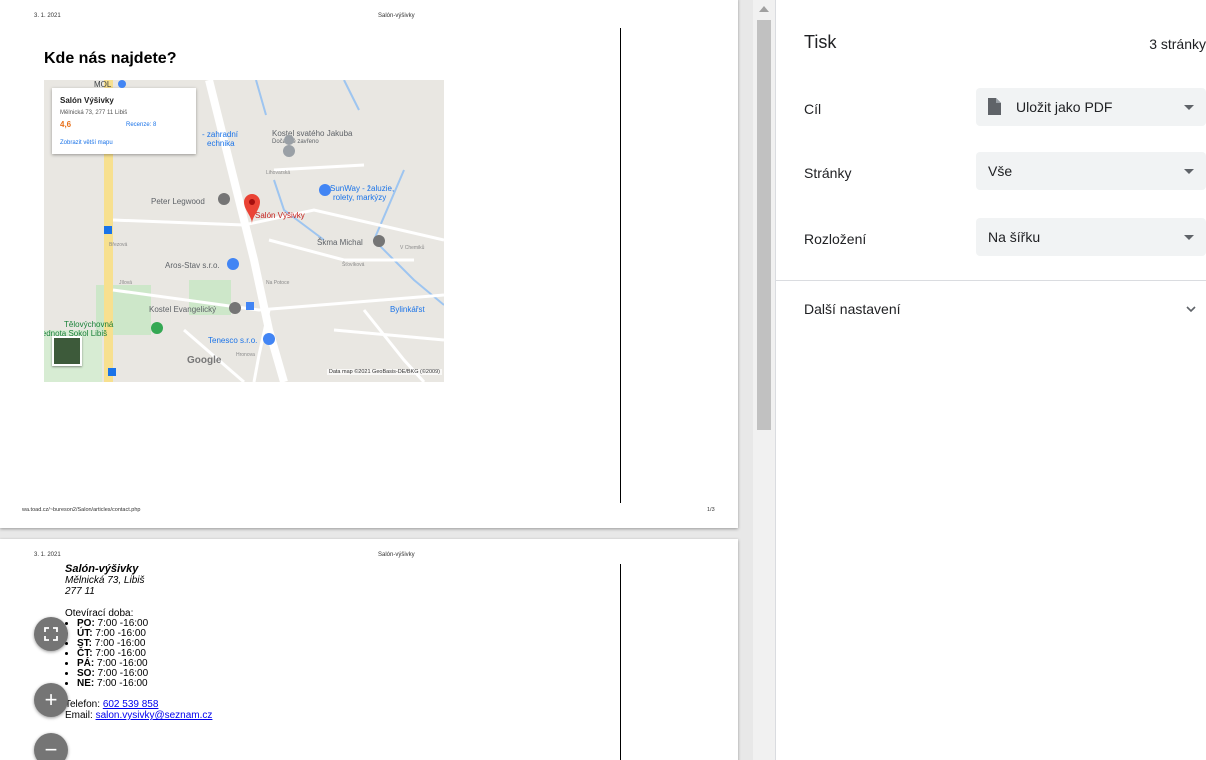 This screenshot has width=1206, height=760. What do you see at coordinates (126, 283) in the screenshot?
I see `map-street-jilova: Jílová` at bounding box center [126, 283].